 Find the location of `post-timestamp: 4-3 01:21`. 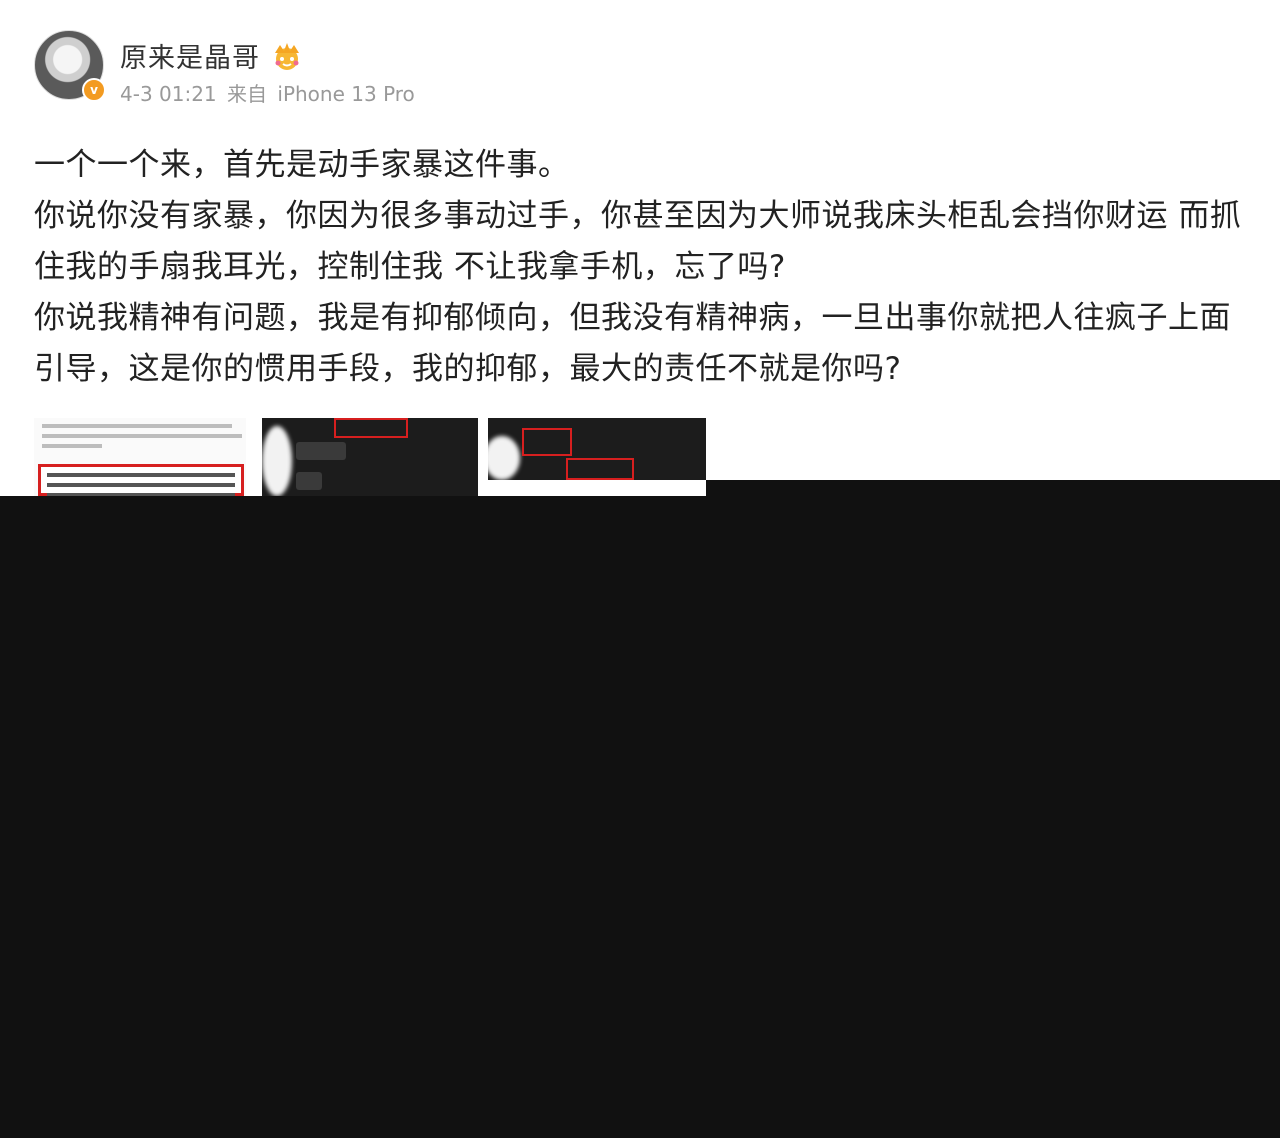

post-timestamp: 4-3 01:21 is located at coordinates (168, 94).